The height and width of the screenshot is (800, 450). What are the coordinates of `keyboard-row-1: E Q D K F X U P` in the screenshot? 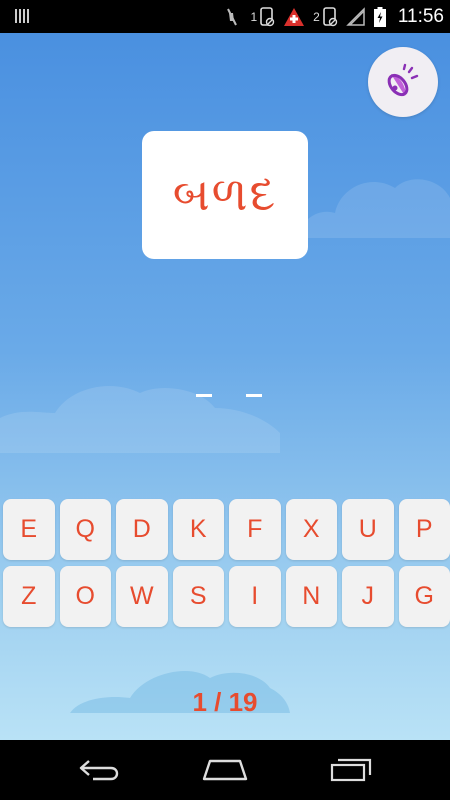 It's located at (225, 529).